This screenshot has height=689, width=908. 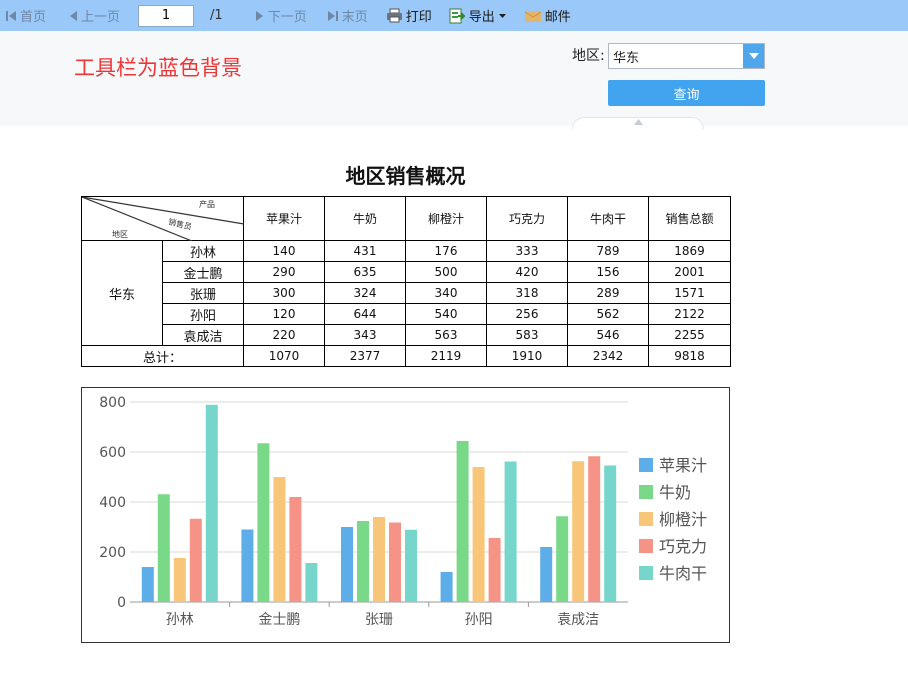 I want to click on value-cell: 1571, so click(x=689, y=293).